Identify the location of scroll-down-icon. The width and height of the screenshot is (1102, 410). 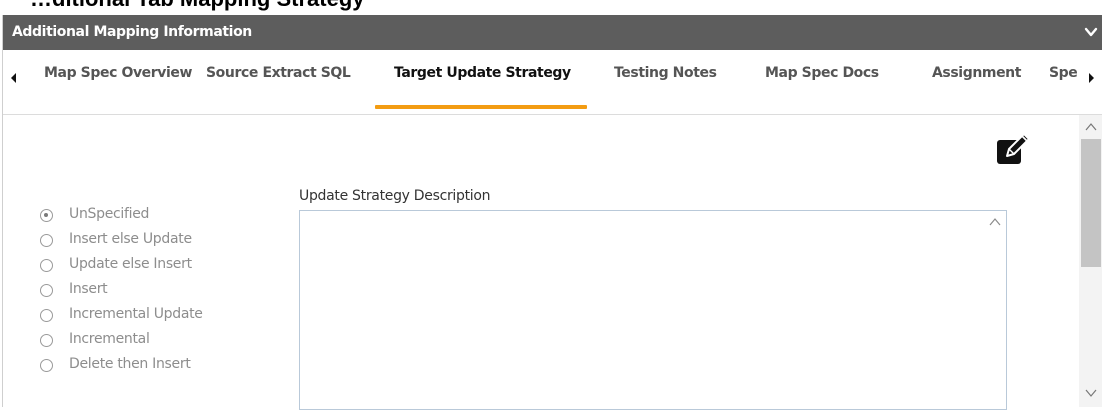
(1091, 393).